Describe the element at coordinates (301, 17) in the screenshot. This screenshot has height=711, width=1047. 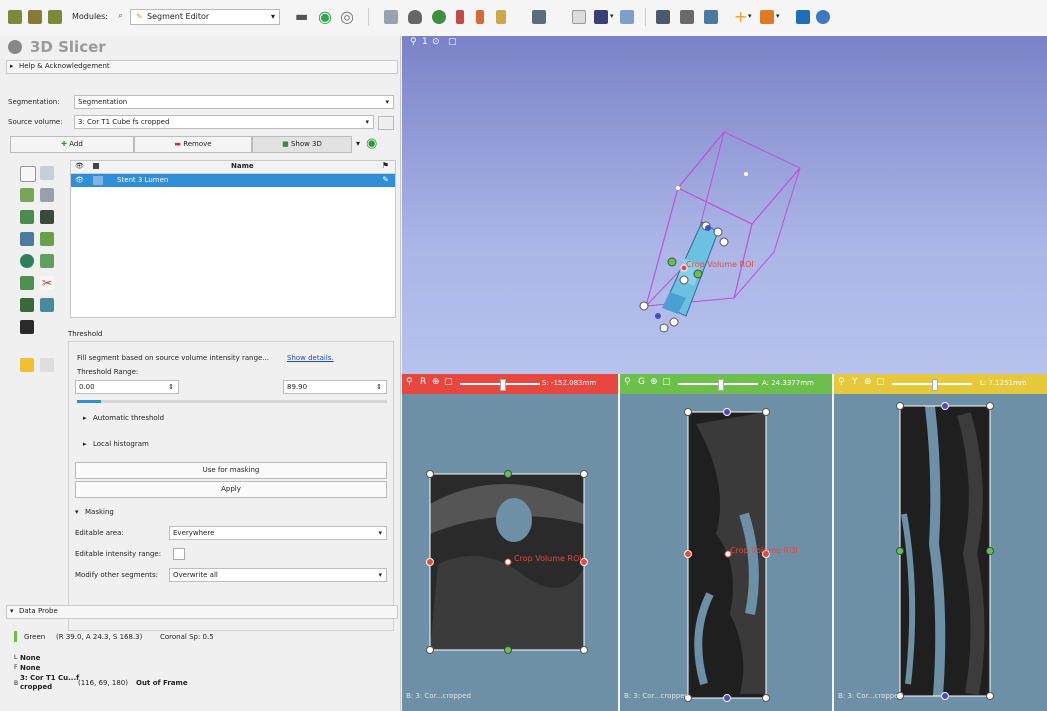
I see `module-history-icon: ▬` at that location.